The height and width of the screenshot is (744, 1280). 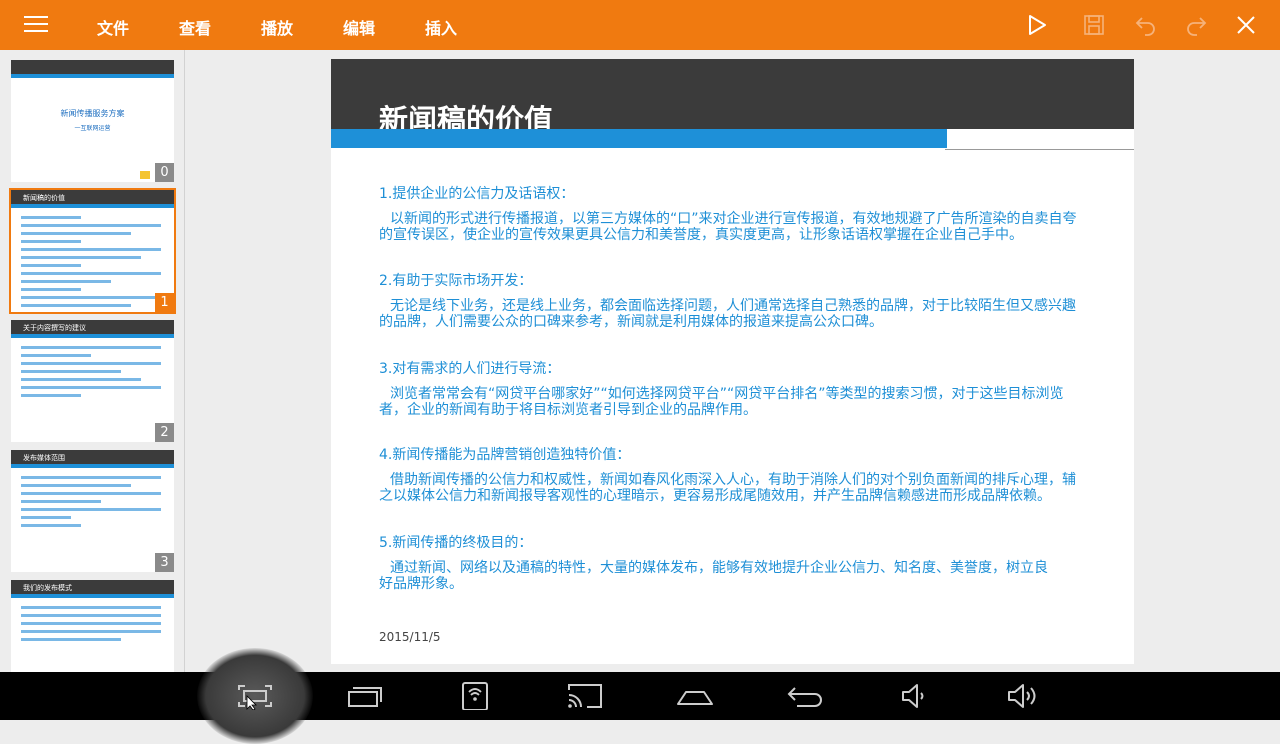 What do you see at coordinates (92, 113) in the screenshot?
I see `thumb-cover-title: 新闻传播服务方案` at bounding box center [92, 113].